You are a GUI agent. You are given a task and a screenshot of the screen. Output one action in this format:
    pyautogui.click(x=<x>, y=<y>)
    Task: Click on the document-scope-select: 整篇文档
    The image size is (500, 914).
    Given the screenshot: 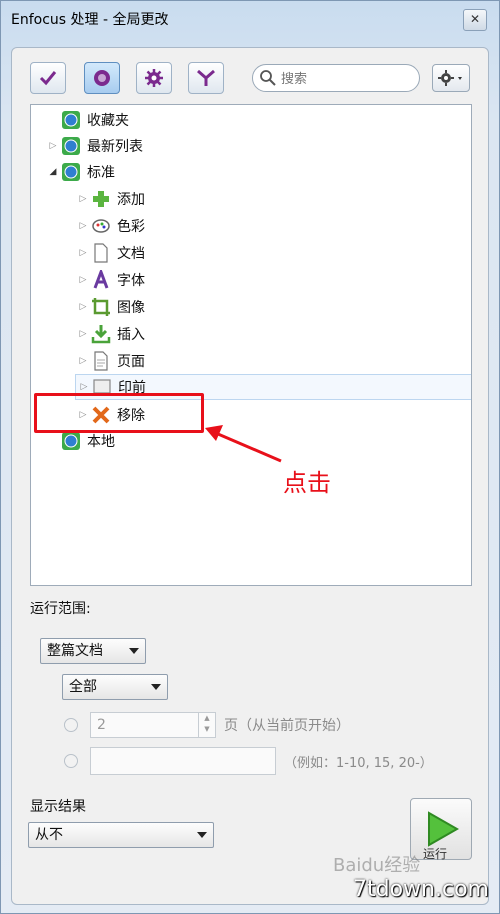 What is the action you would take?
    pyautogui.click(x=93, y=651)
    